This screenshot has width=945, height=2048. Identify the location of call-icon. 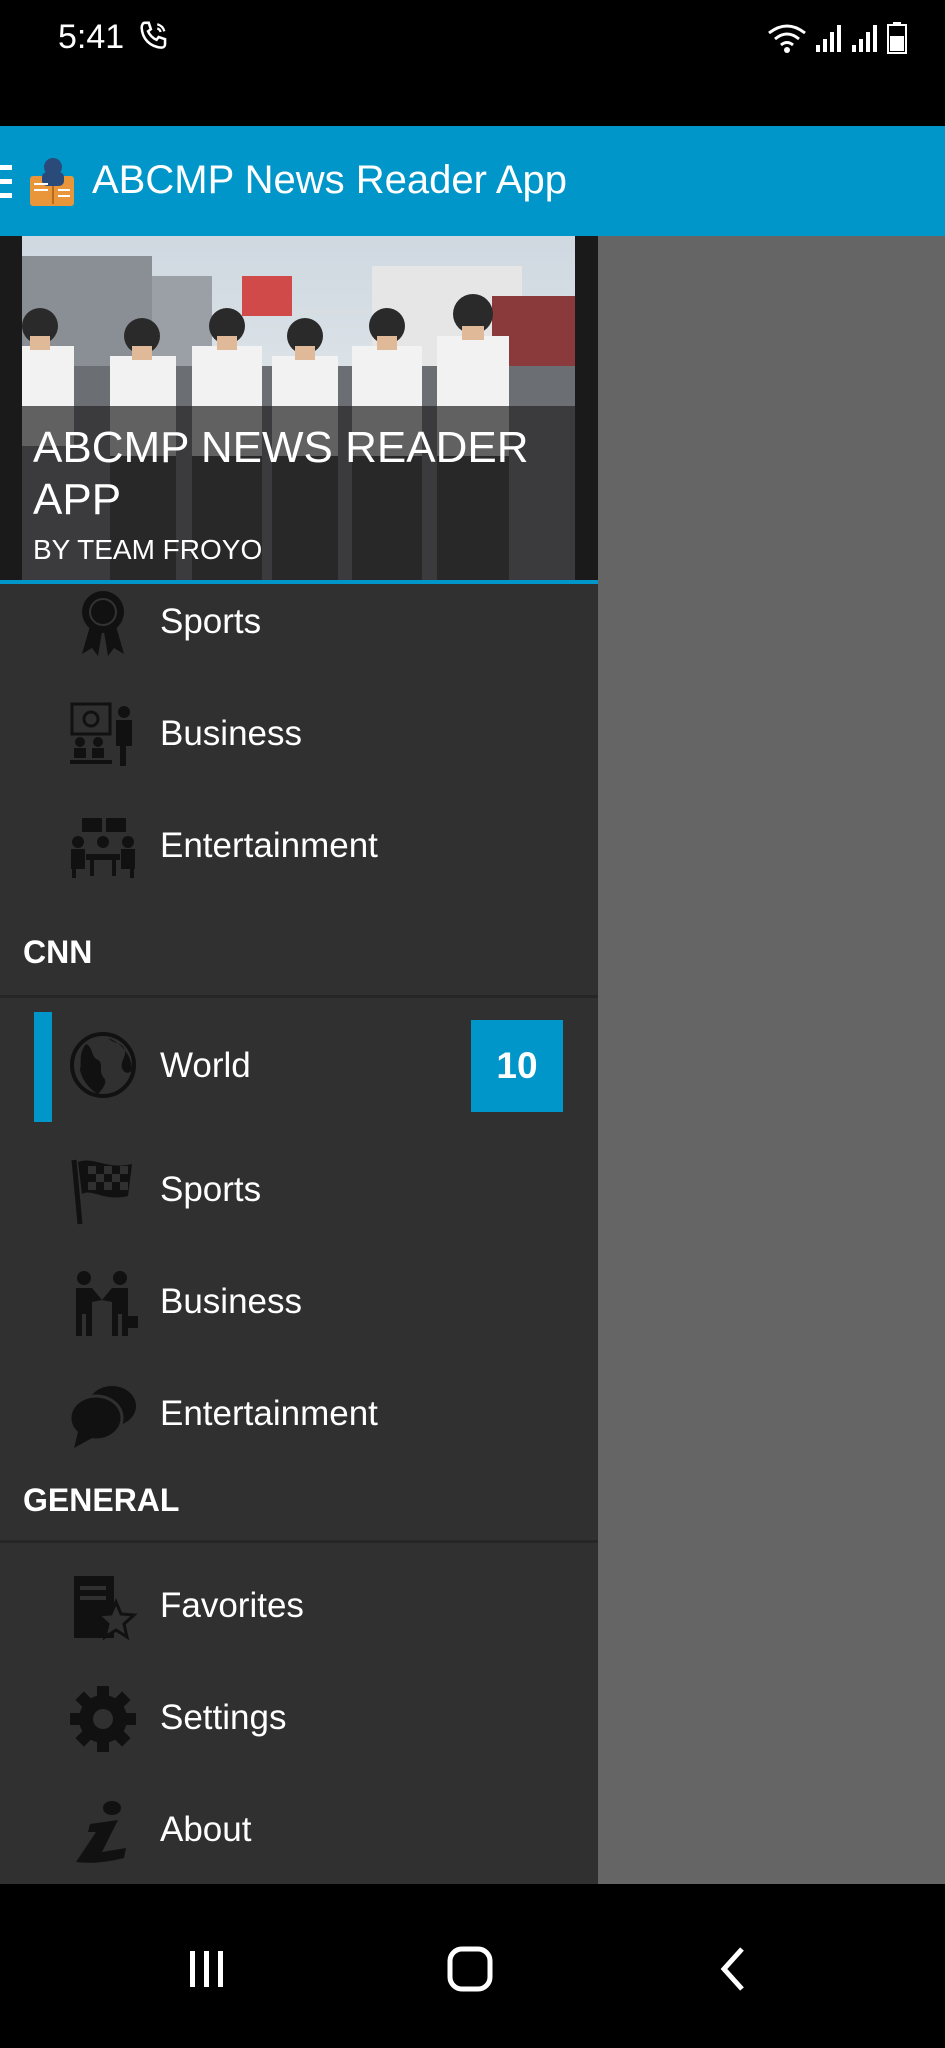
(153, 35).